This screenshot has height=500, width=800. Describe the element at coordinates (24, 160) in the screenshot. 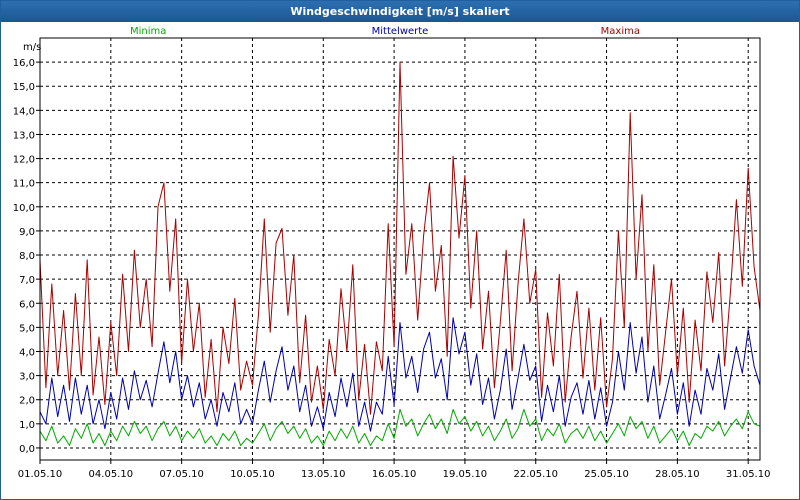

I see `y-tick-label: 12,0` at that location.